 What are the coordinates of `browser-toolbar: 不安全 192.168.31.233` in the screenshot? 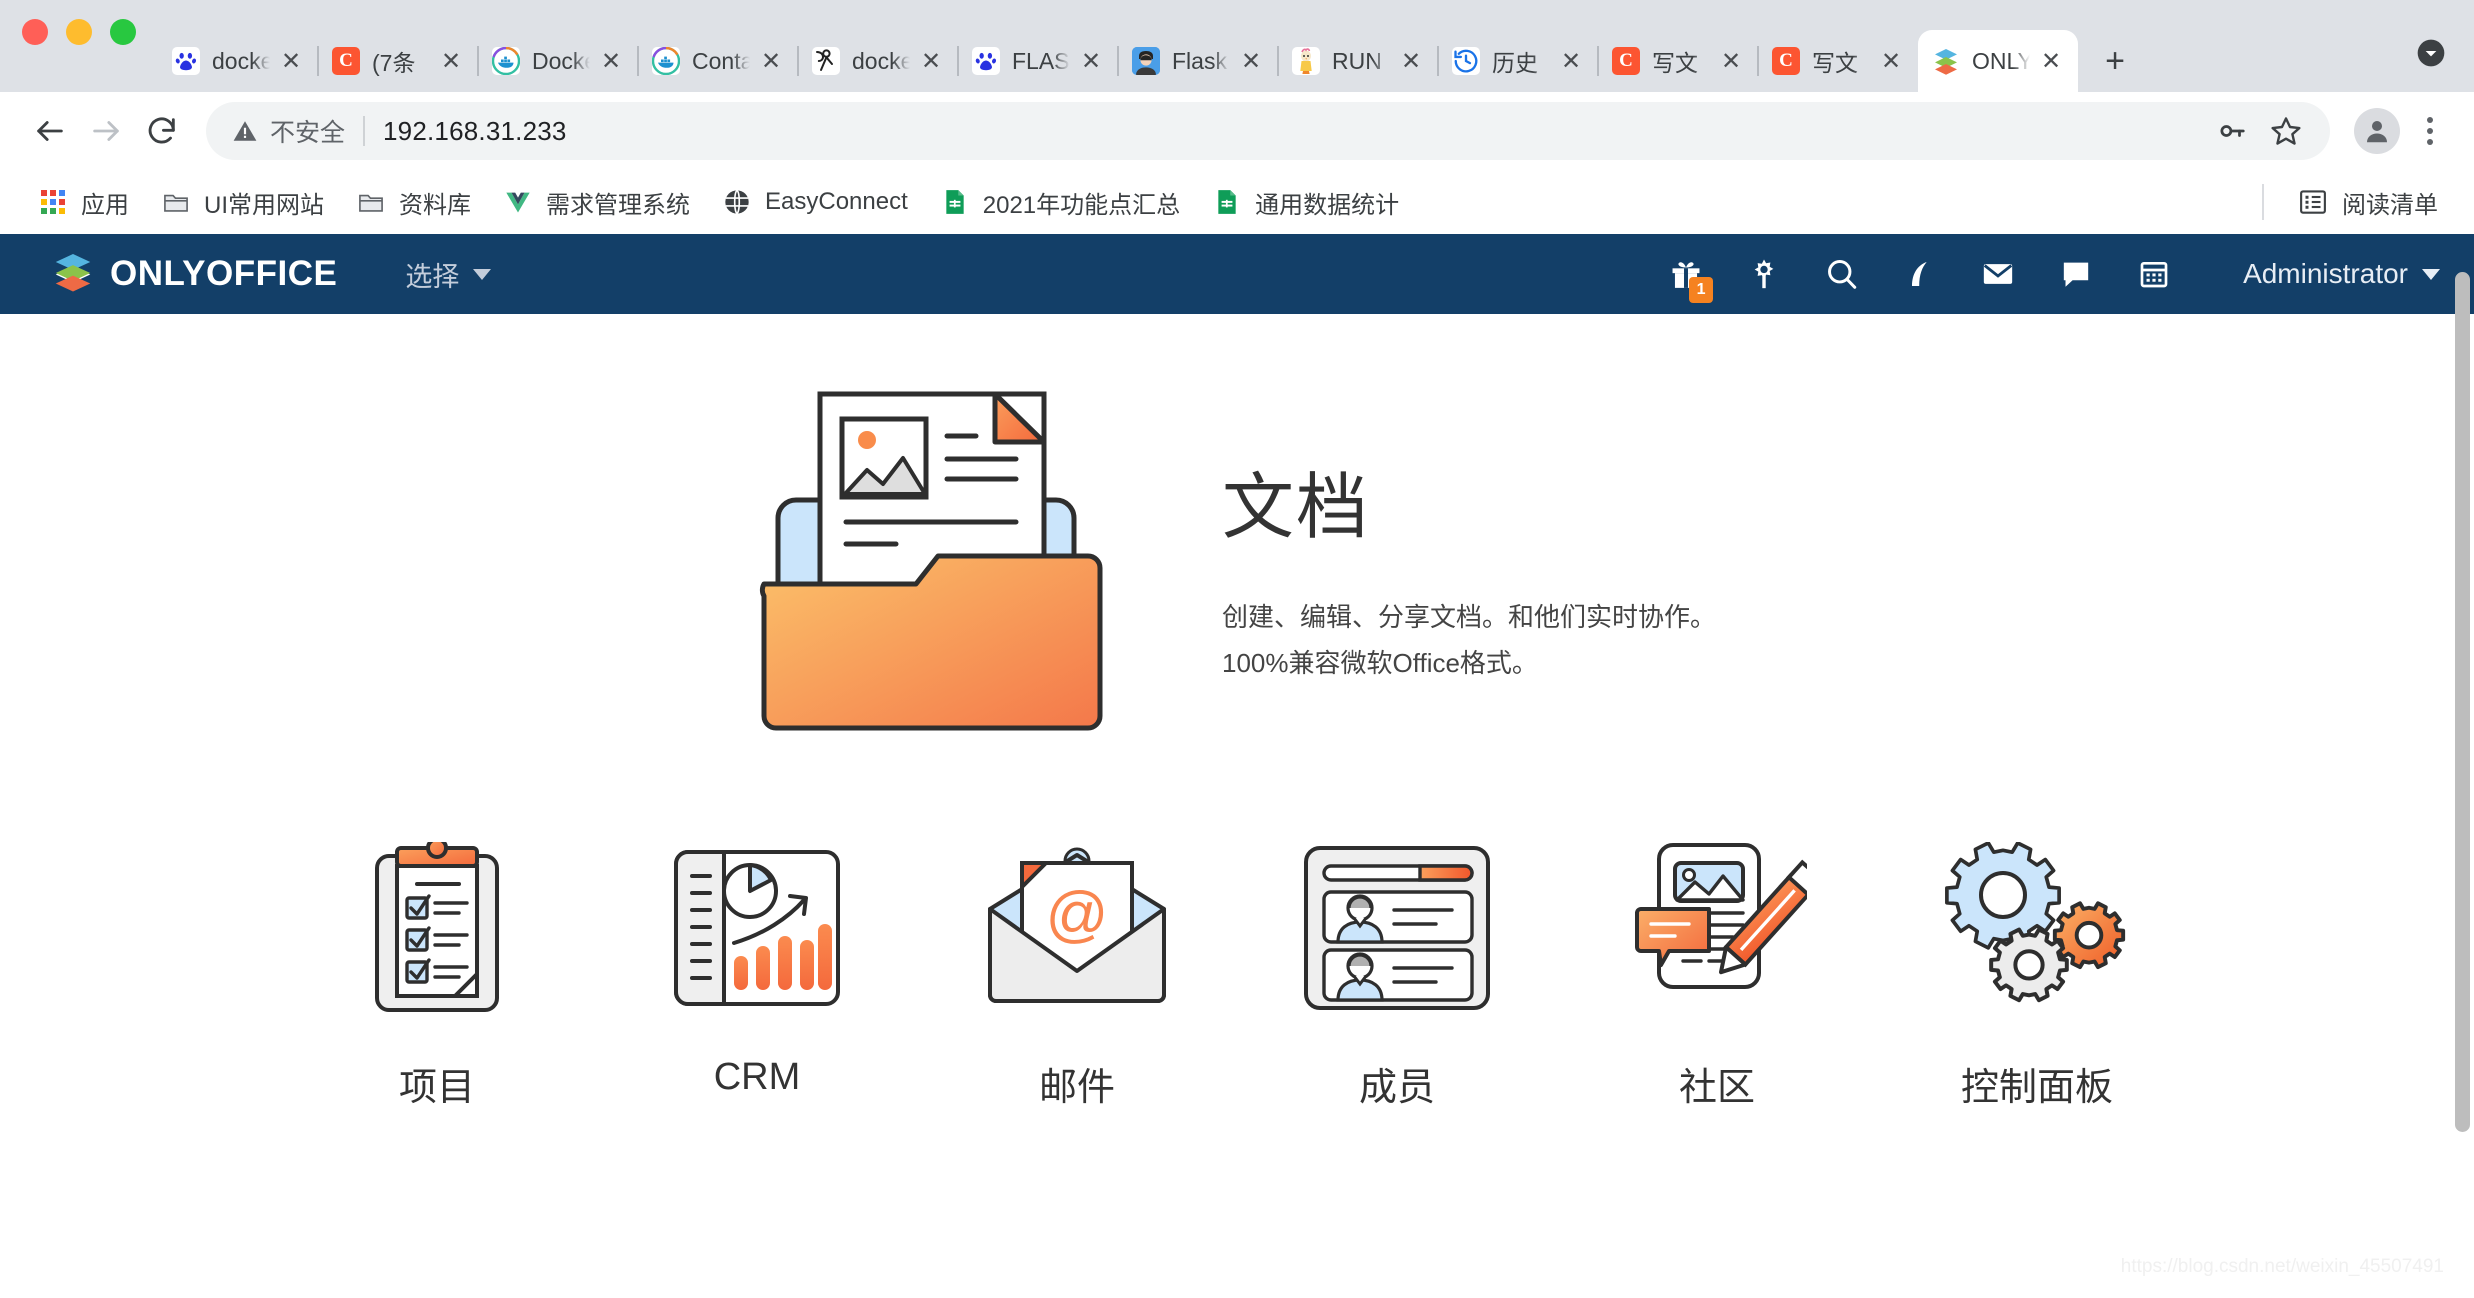 It's located at (1237, 131).